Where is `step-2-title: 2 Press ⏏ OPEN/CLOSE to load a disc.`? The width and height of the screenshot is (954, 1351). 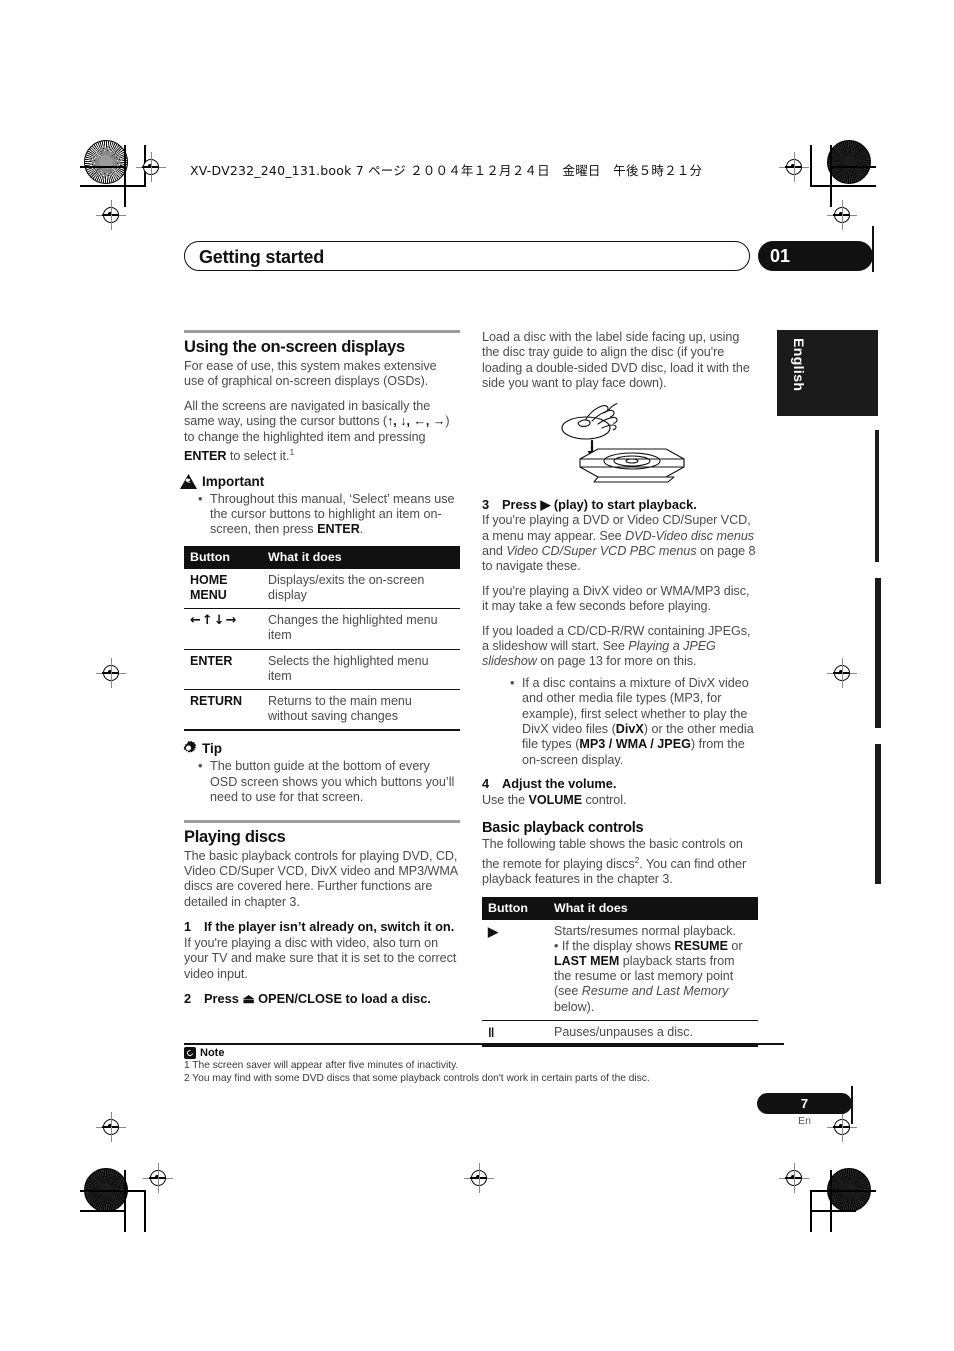 step-2-title: 2 Press ⏏ OPEN/CLOSE to load a disc. is located at coordinates (322, 999).